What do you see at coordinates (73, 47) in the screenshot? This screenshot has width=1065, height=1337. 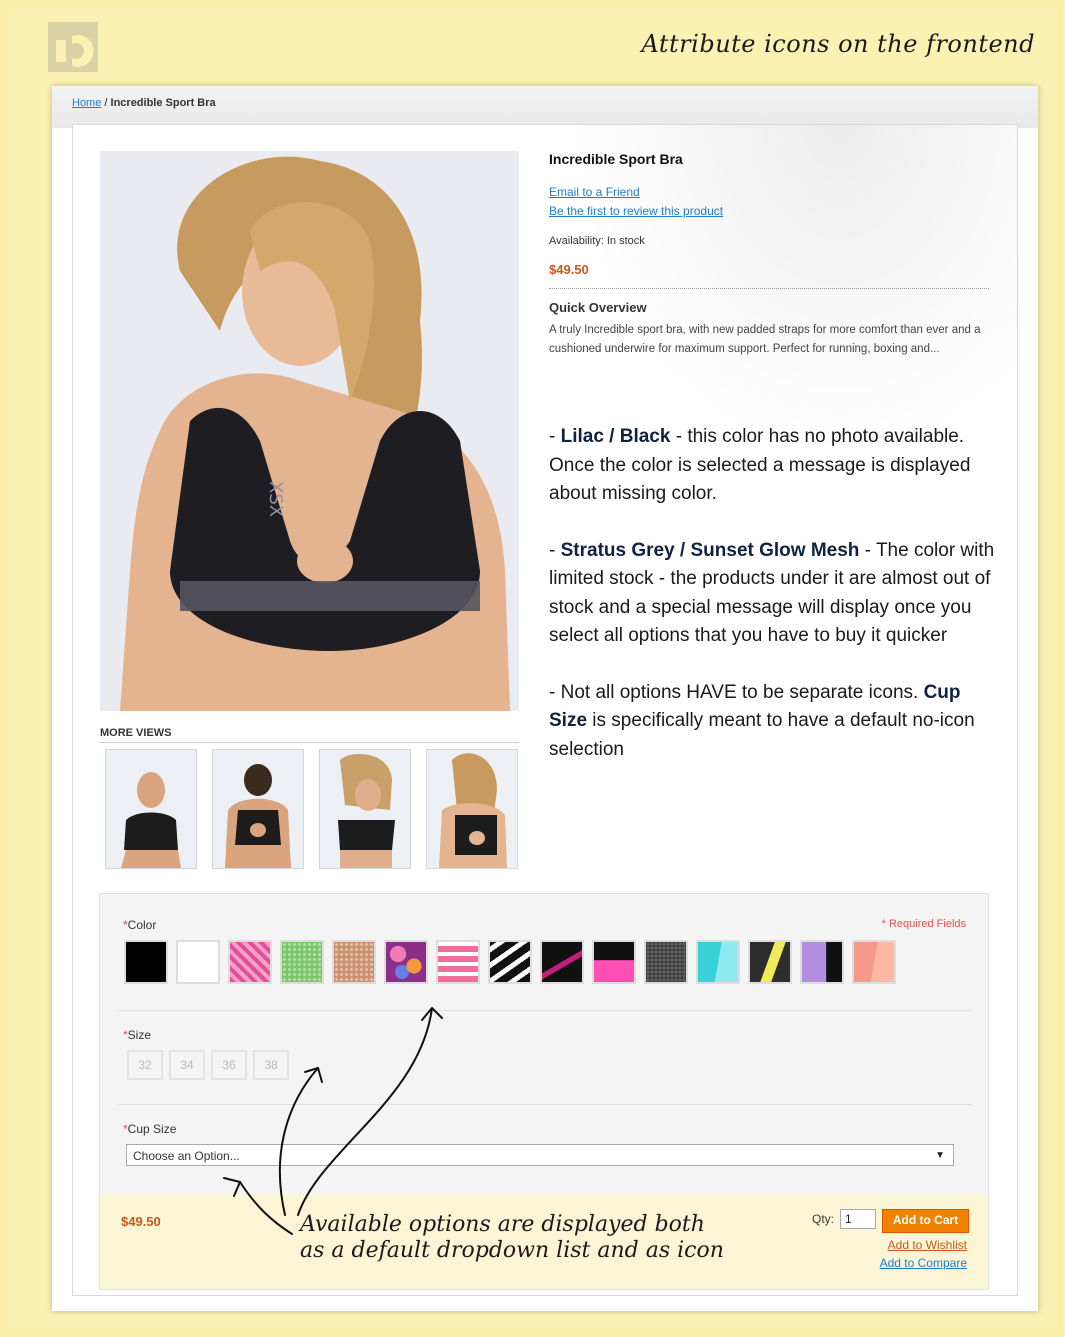 I see `logo-icon` at bounding box center [73, 47].